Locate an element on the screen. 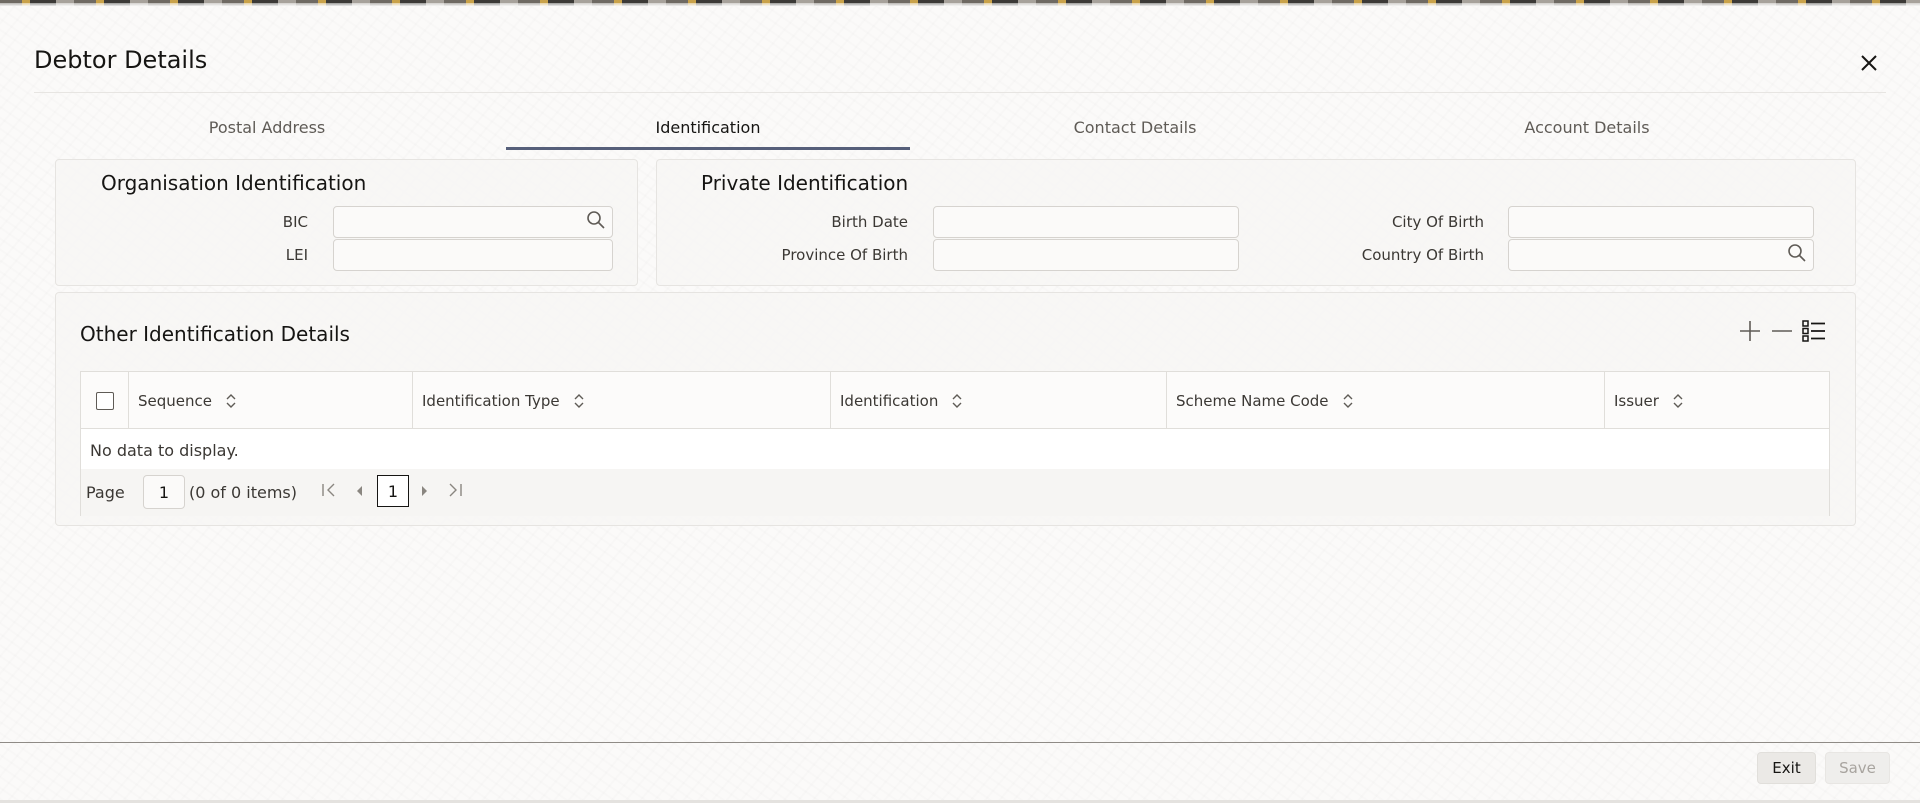 The height and width of the screenshot is (803, 1920). other-identification-title: Other Identification Details is located at coordinates (215, 334).